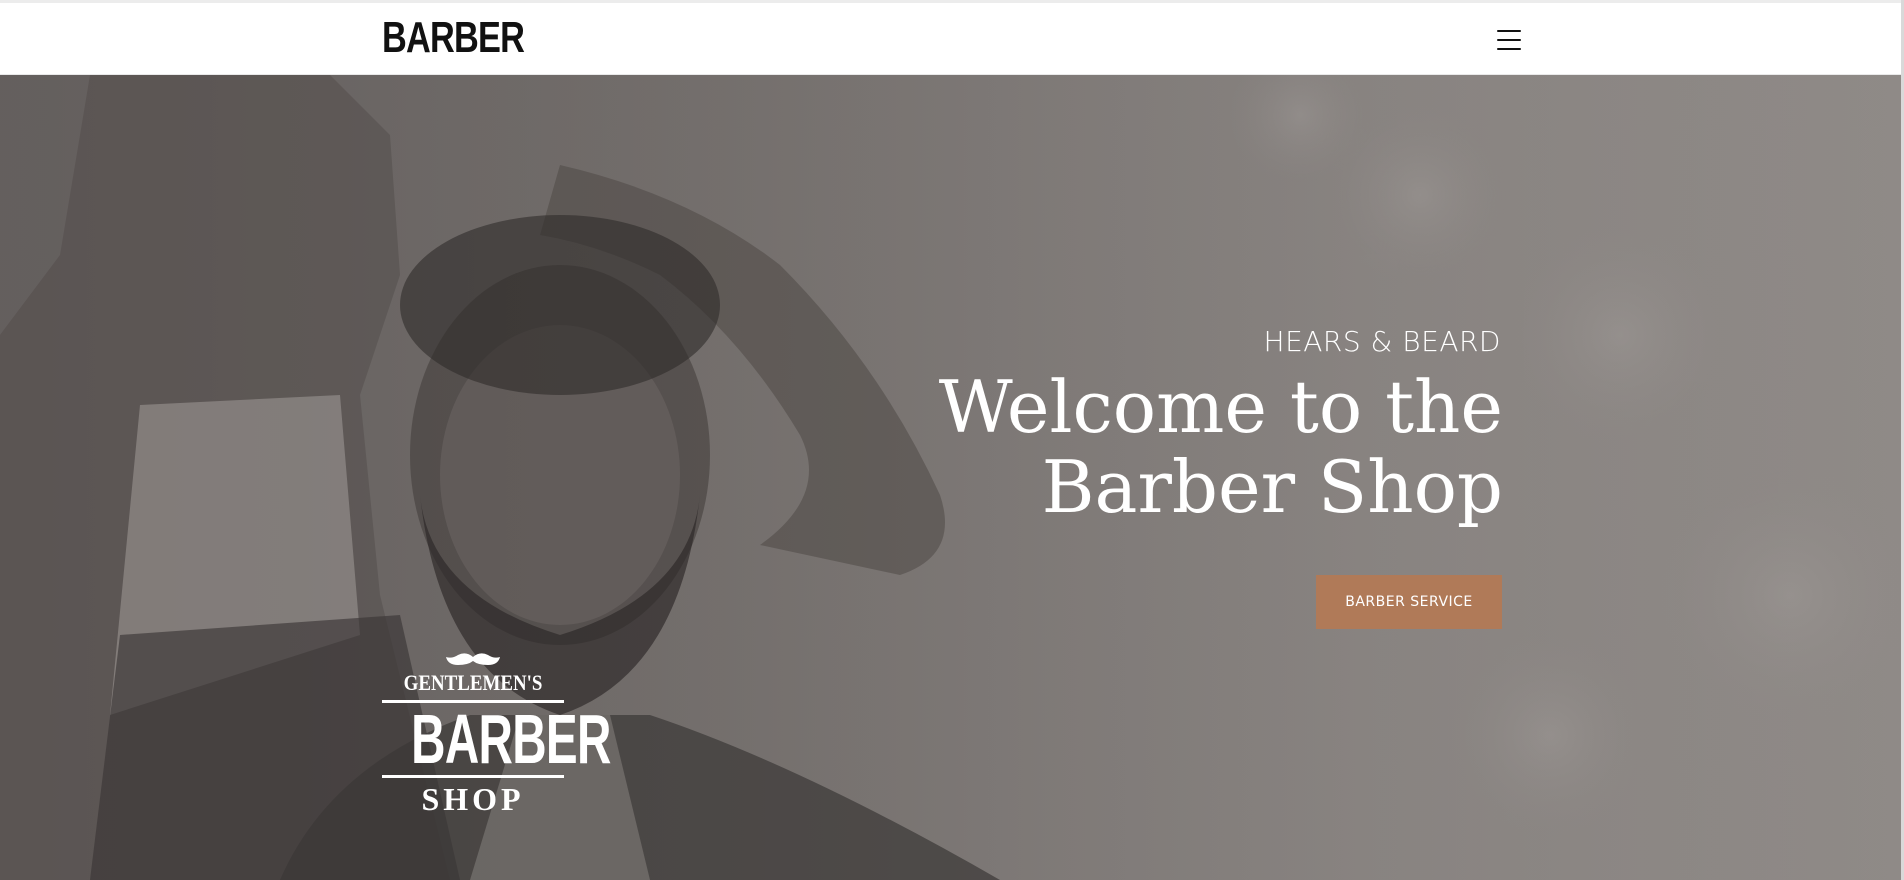 The image size is (1904, 880). Describe the element at coordinates (473, 682) in the screenshot. I see `logo-line1: GENTLEMEN'S` at that location.